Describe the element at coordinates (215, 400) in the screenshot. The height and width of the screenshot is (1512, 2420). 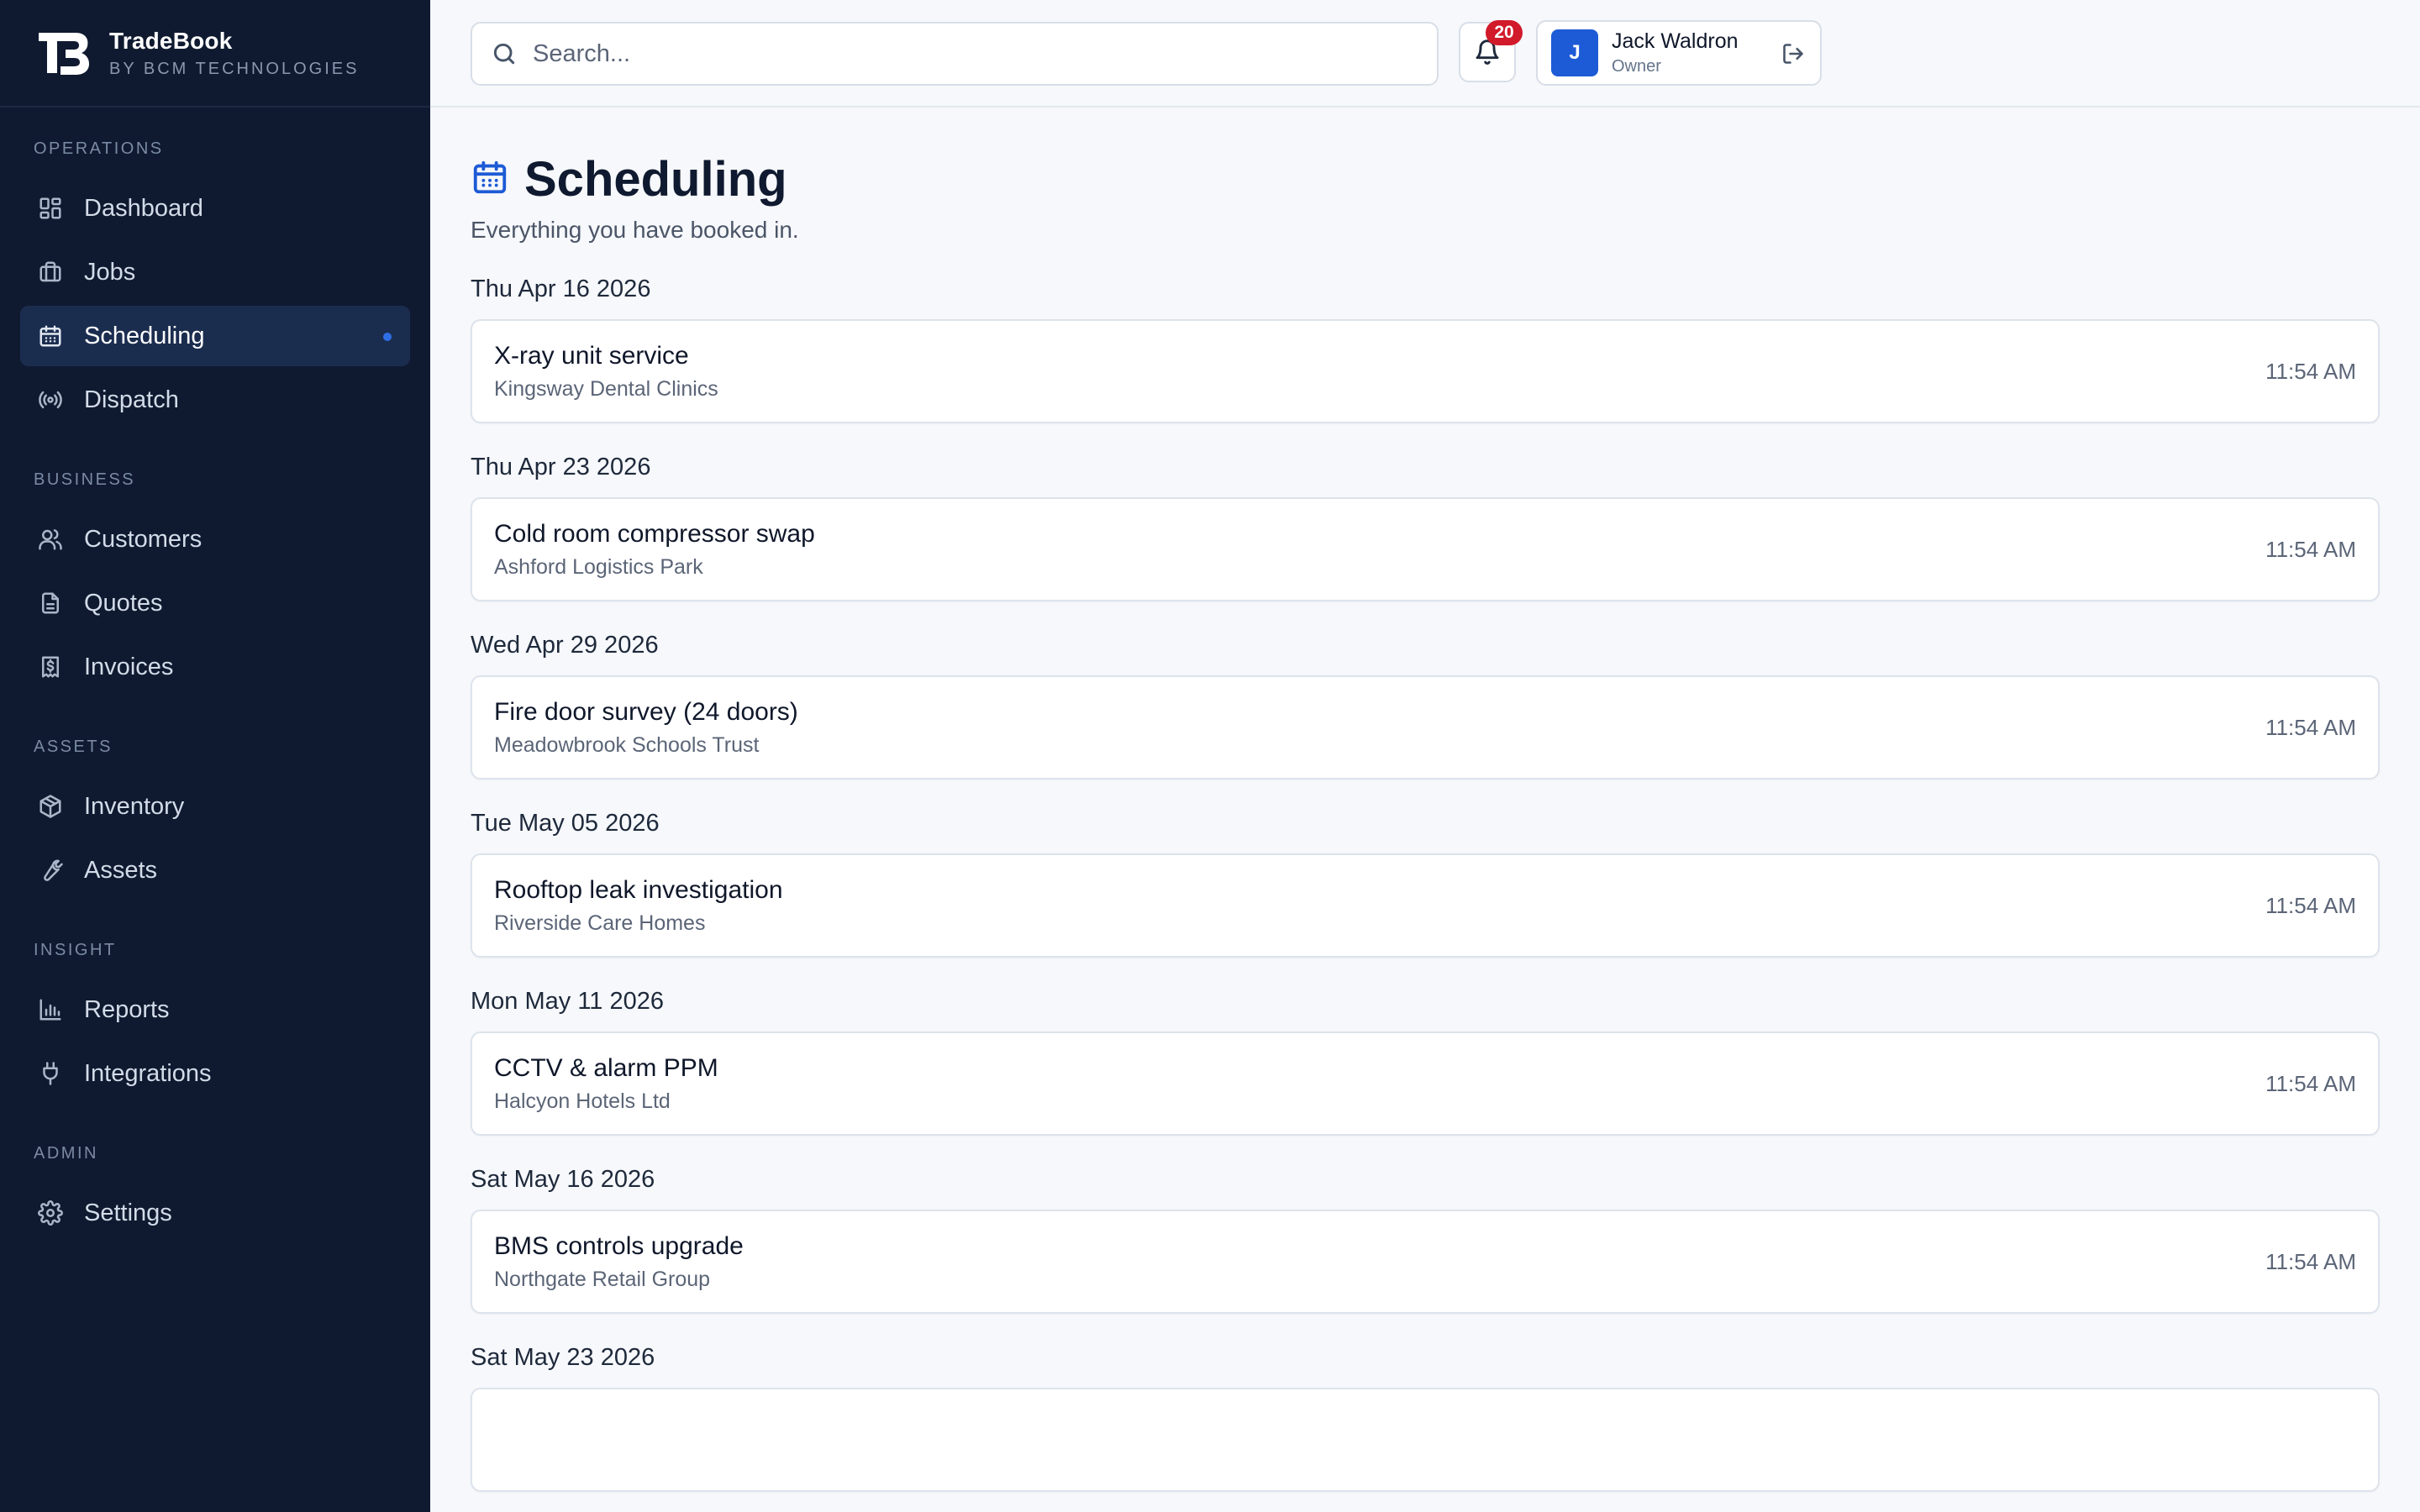
I see `sidebar-item-dispatch: Dispatch` at that location.